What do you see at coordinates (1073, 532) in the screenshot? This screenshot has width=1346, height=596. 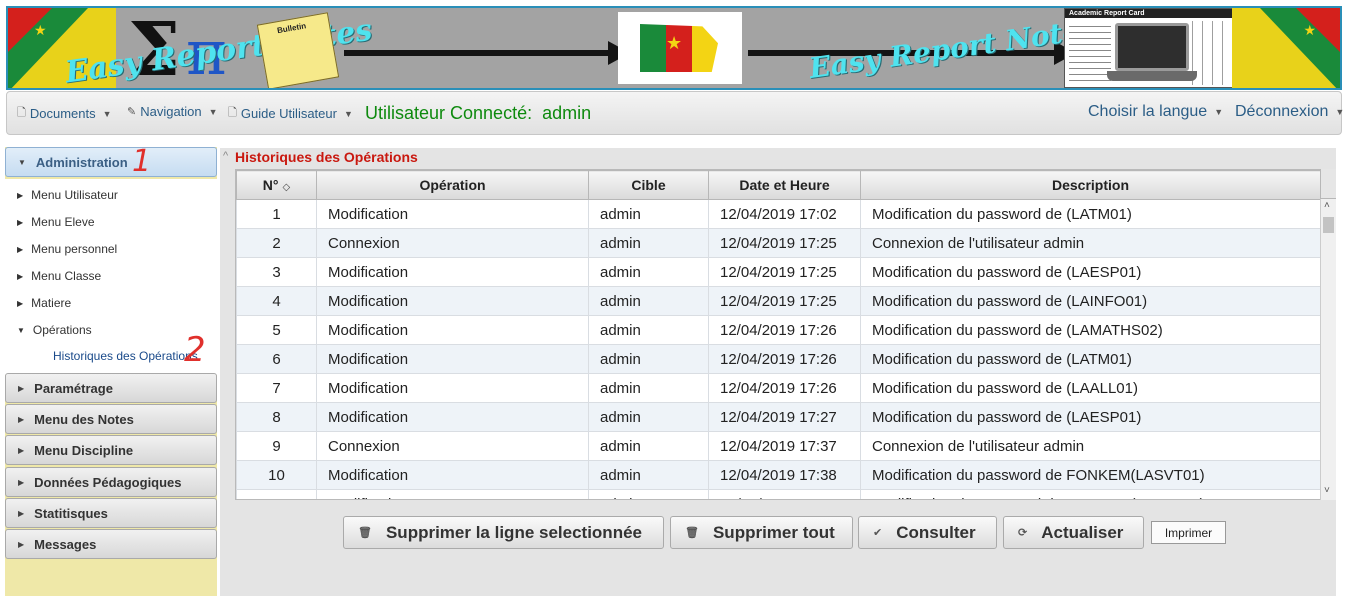 I see `refresh-button: ⟳ Actualiser` at bounding box center [1073, 532].